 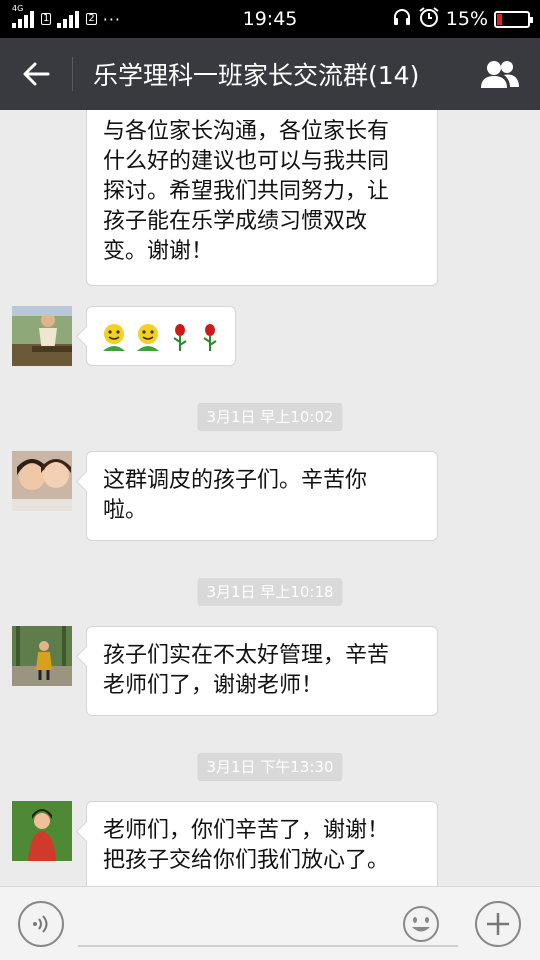 I want to click on message-text: 孩子们实在不太好管理，辛苦, so click(x=246, y=655).